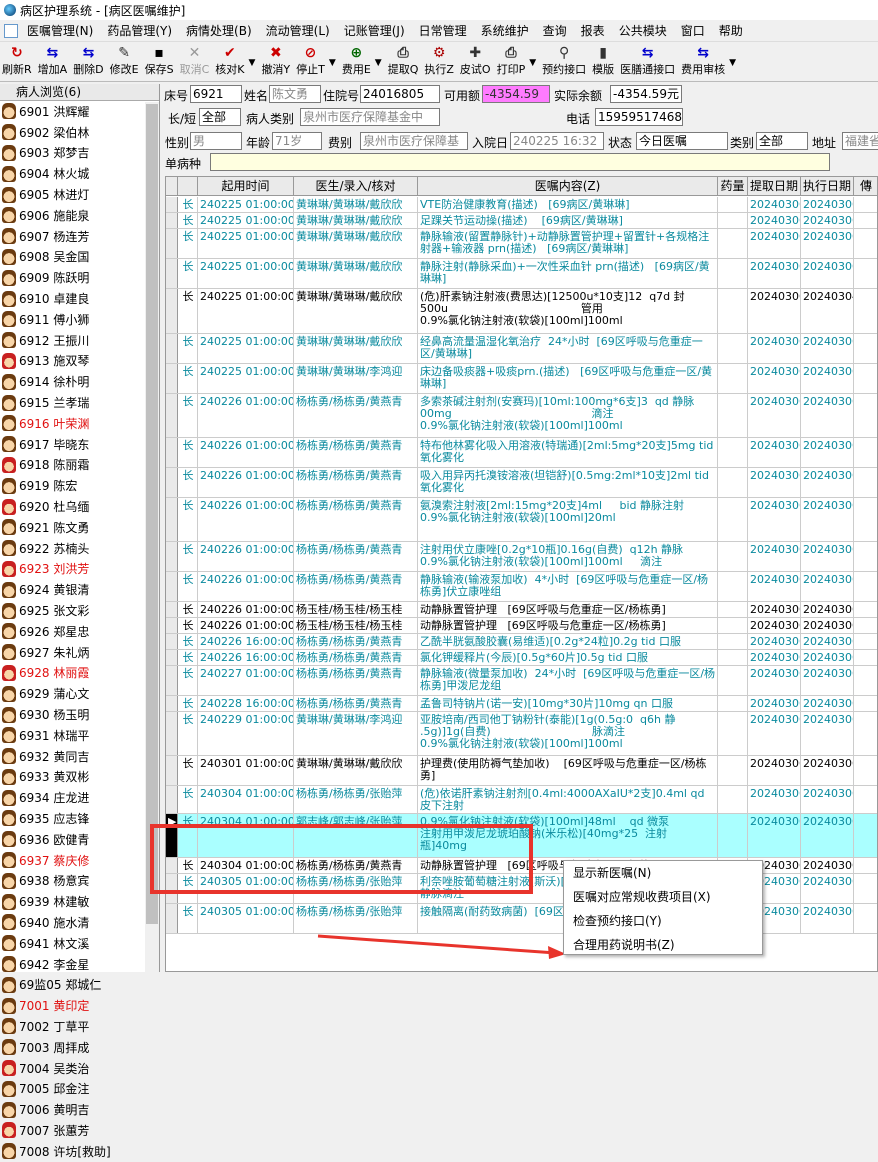  I want to click on toolbar-button: ⇆ 删除D, so click(88, 61).